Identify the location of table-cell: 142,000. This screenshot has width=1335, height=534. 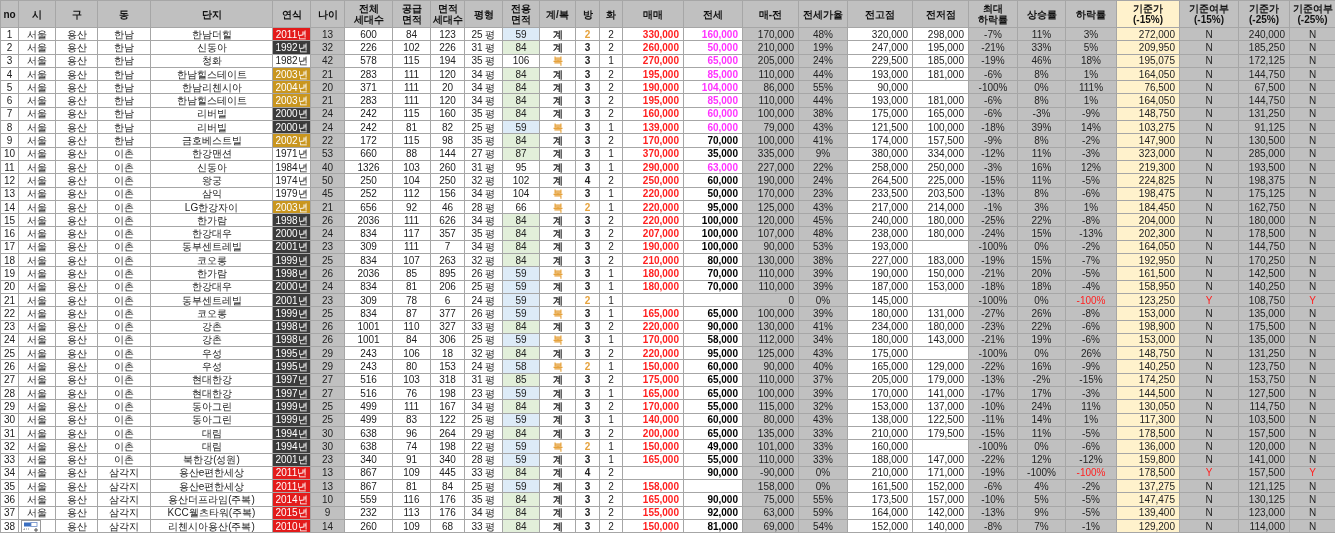
(940, 513).